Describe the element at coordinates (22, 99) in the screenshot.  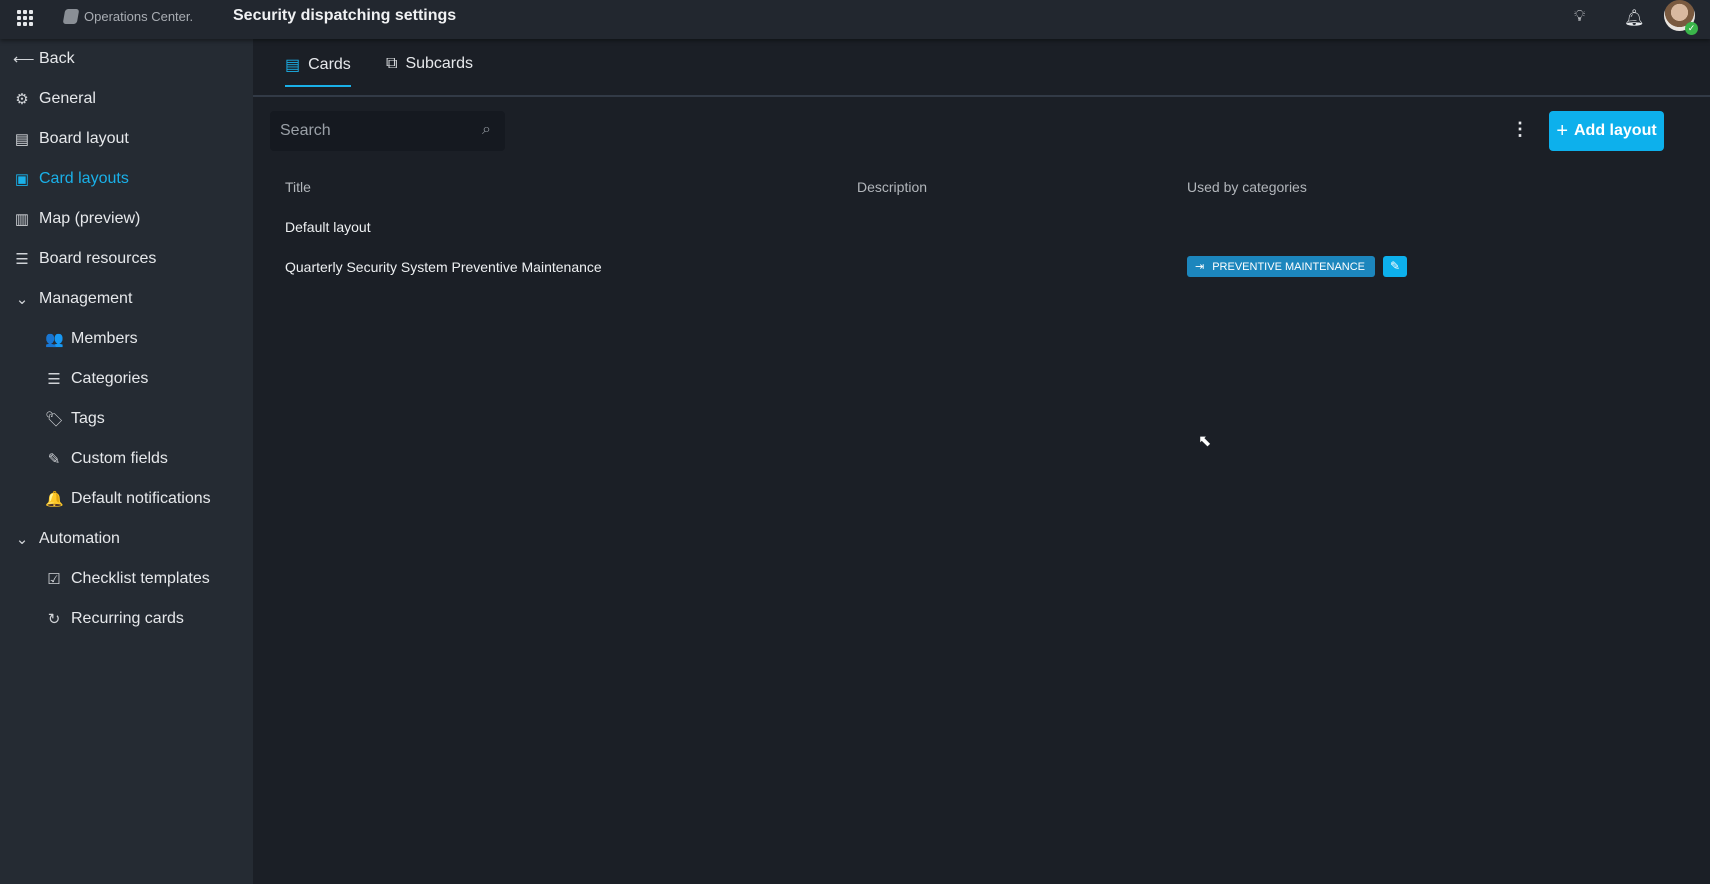
I see `gear-icon: ⚙` at that location.